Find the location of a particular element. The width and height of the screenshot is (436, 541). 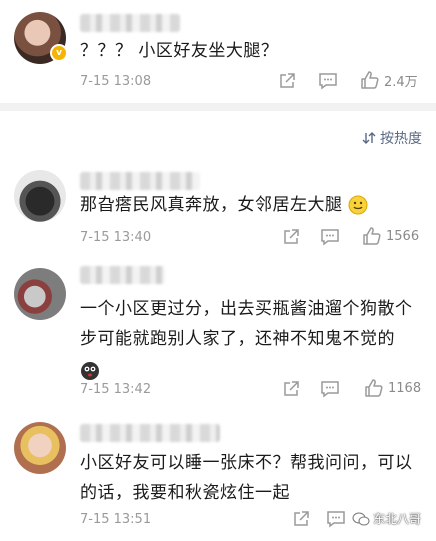

smile-emoji-icon is located at coordinates (358, 205).